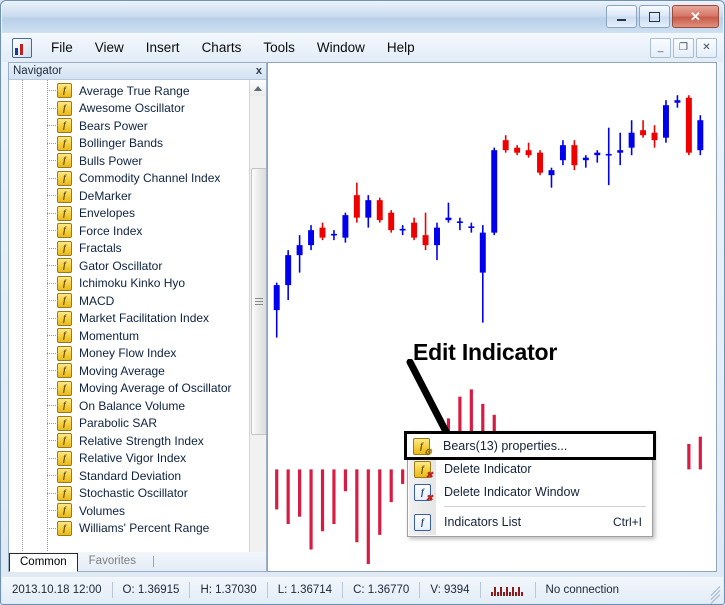 The height and width of the screenshot is (605, 725). I want to click on window-controls: ✕, so click(662, 16).